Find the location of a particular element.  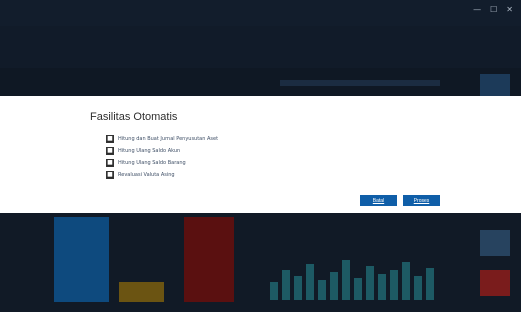

option-depreciation: ■ Hitung dan Buat Jurnal Penyusutan Aset is located at coordinates (162, 139).